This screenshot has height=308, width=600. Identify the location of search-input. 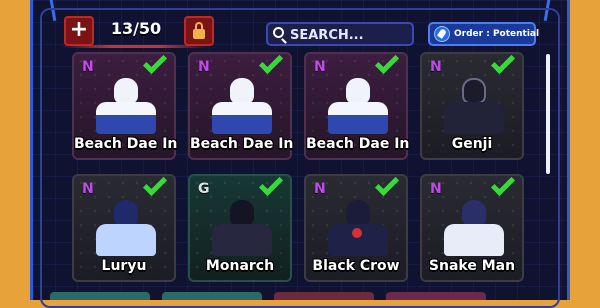
(350, 35).